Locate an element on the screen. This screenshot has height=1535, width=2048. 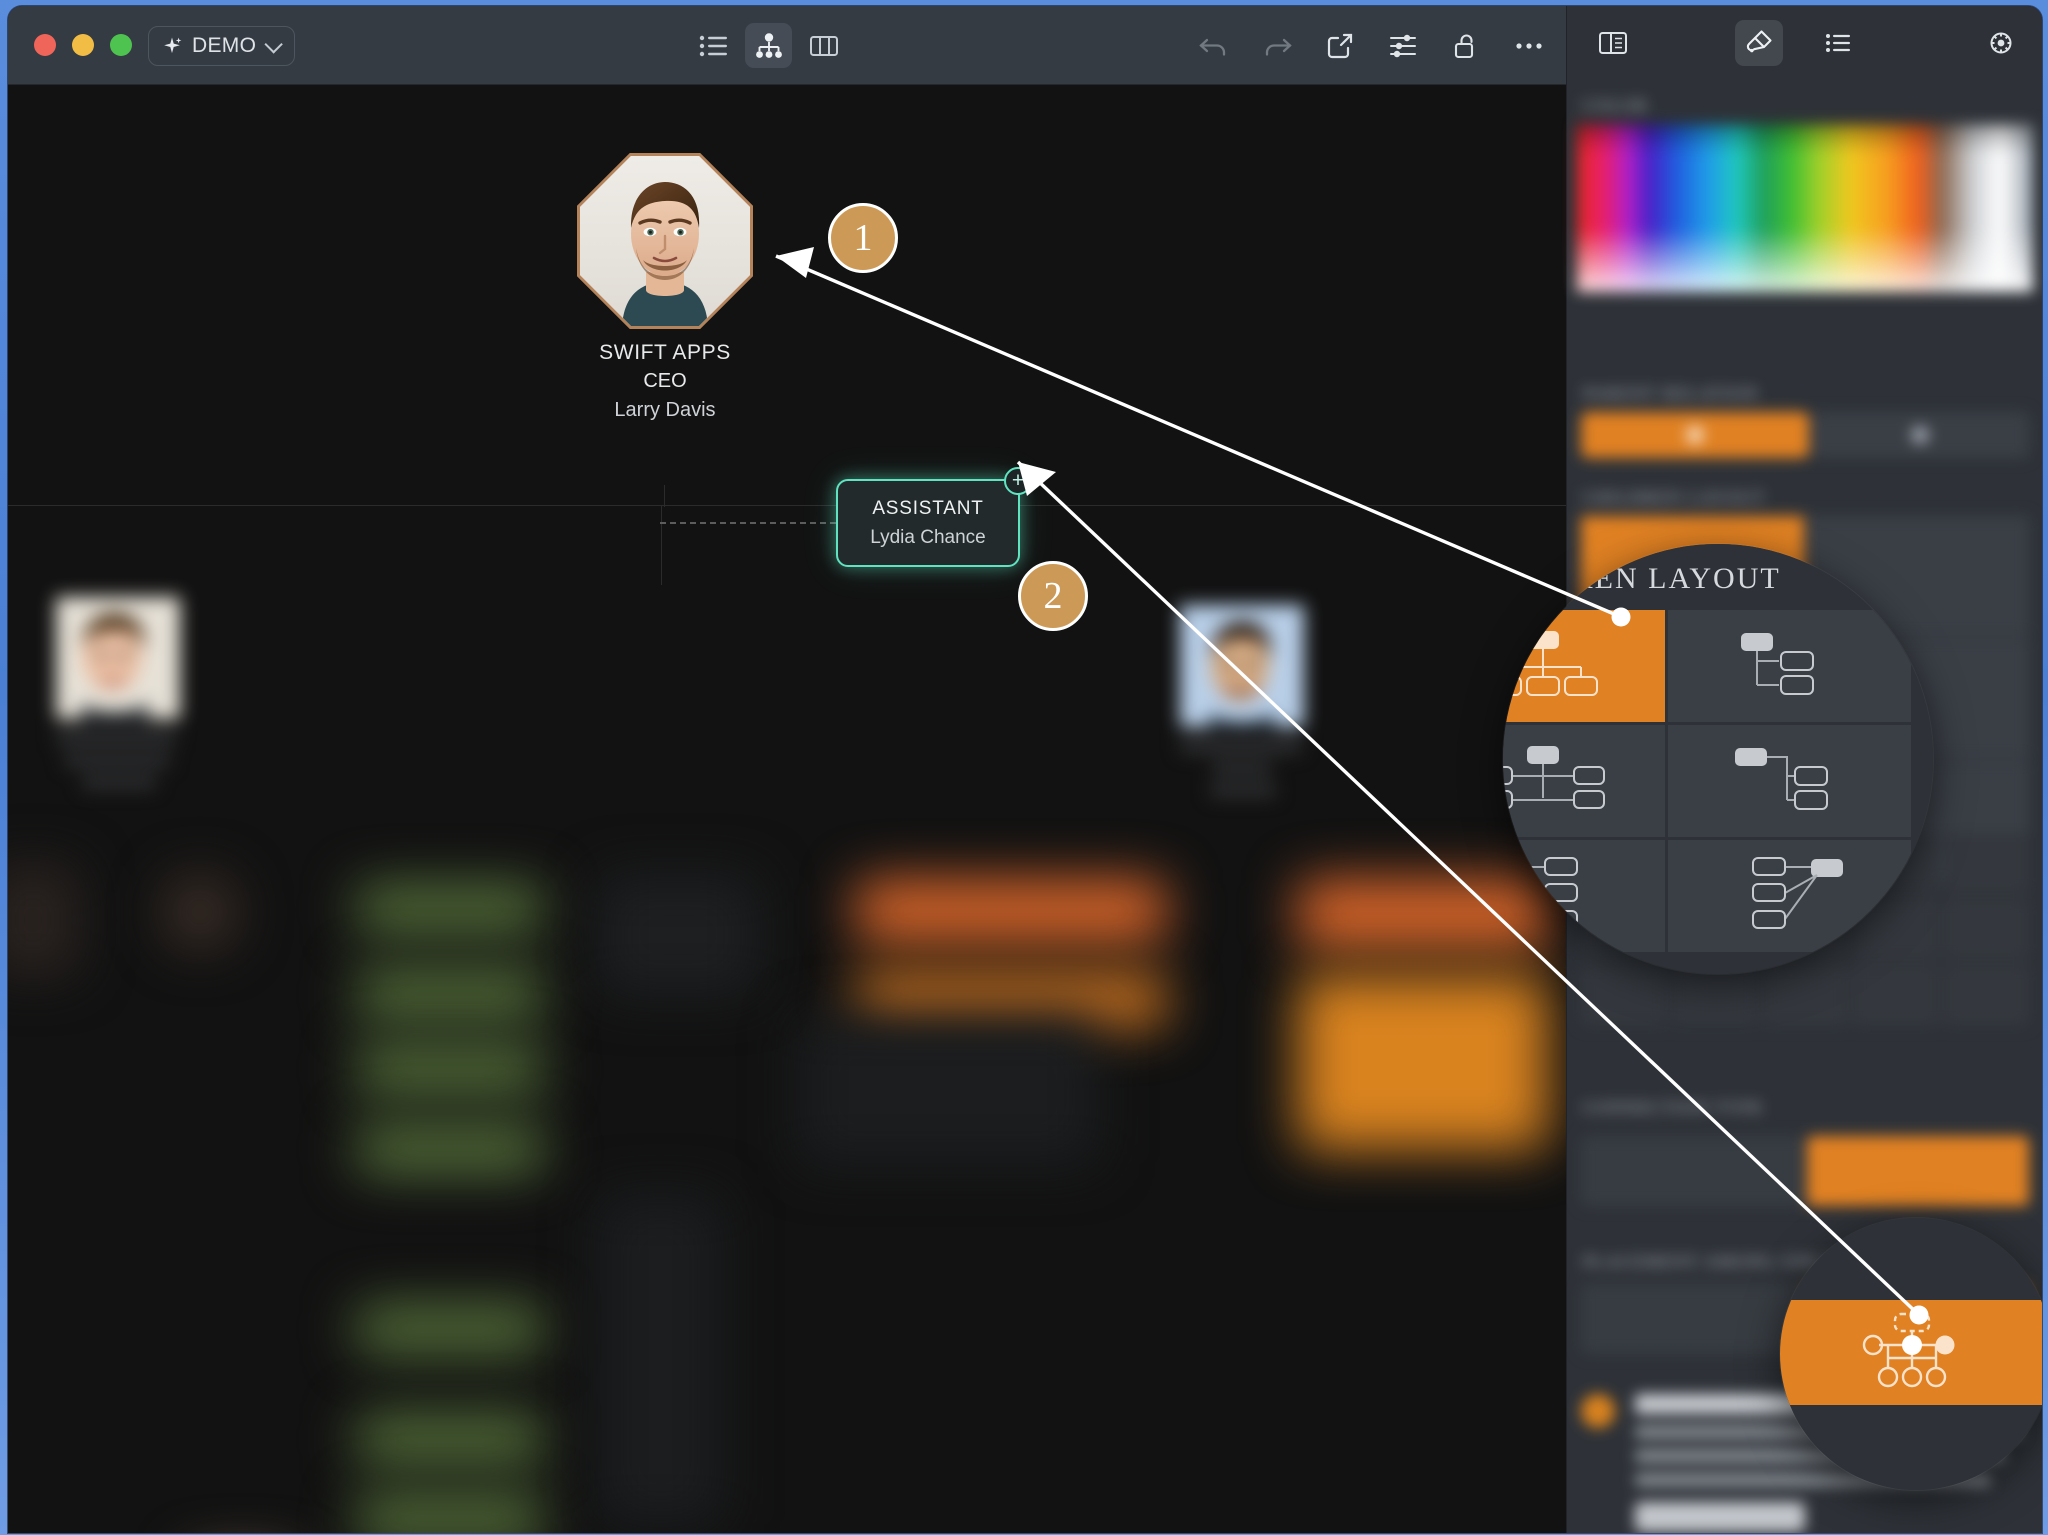
document-name-chip: DEMO is located at coordinates (222, 46).